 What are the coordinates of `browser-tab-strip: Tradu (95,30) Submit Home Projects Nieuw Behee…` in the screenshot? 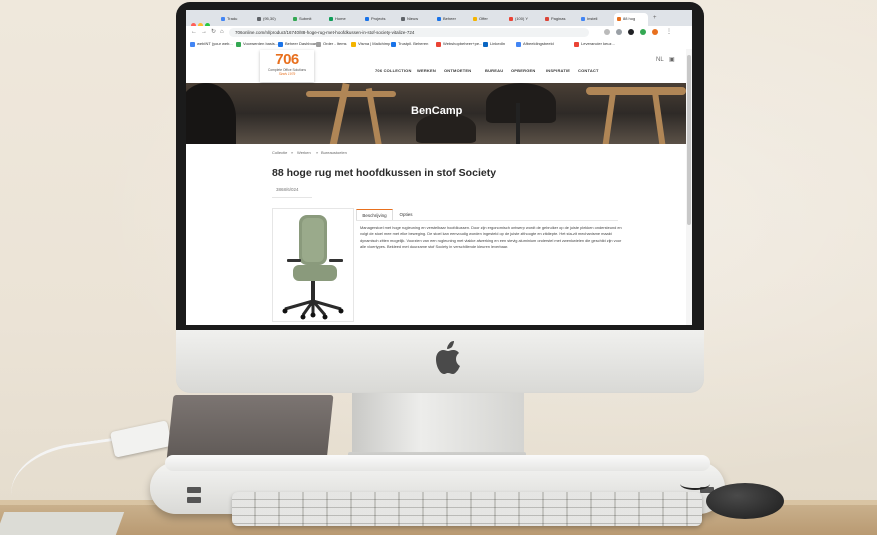 It's located at (439, 19).